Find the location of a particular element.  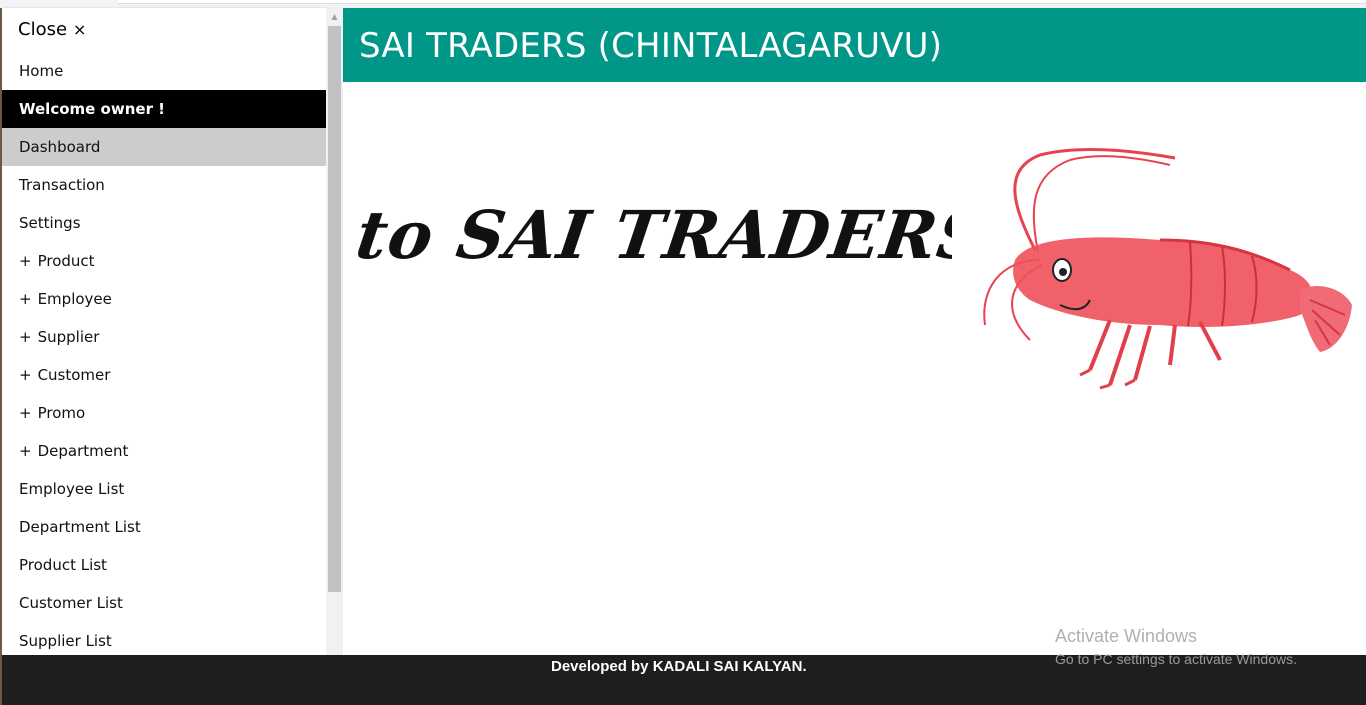

close-sidebar-button: Close × is located at coordinates (164, 30).